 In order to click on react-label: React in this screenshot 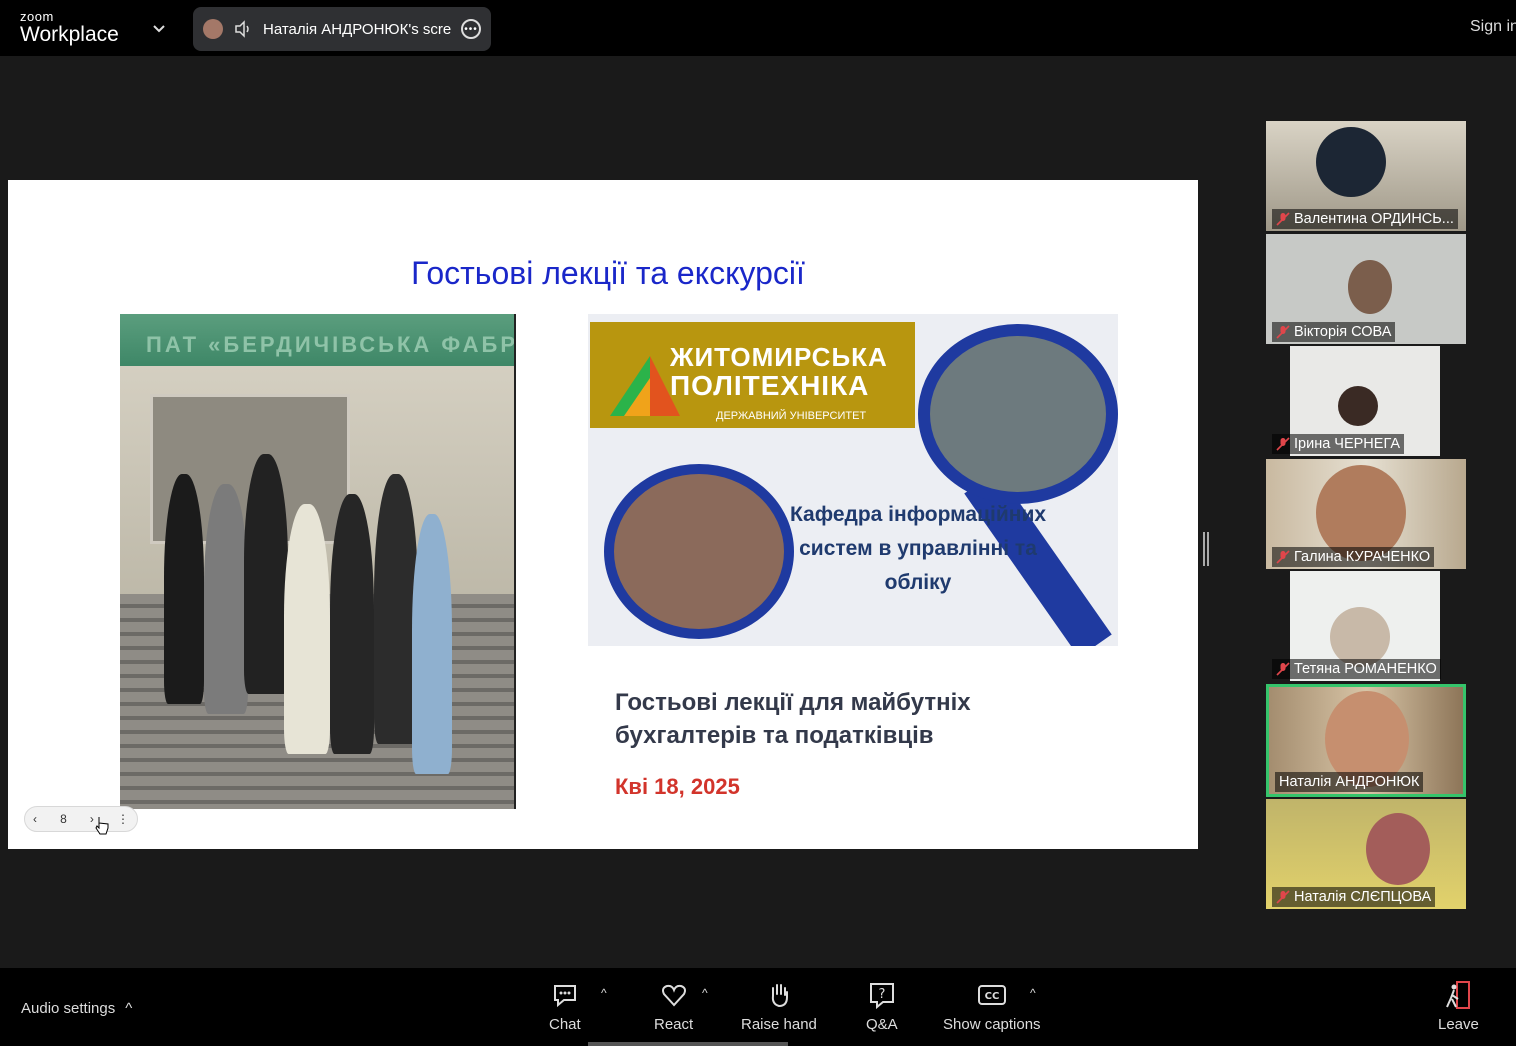, I will do `click(674, 1024)`.